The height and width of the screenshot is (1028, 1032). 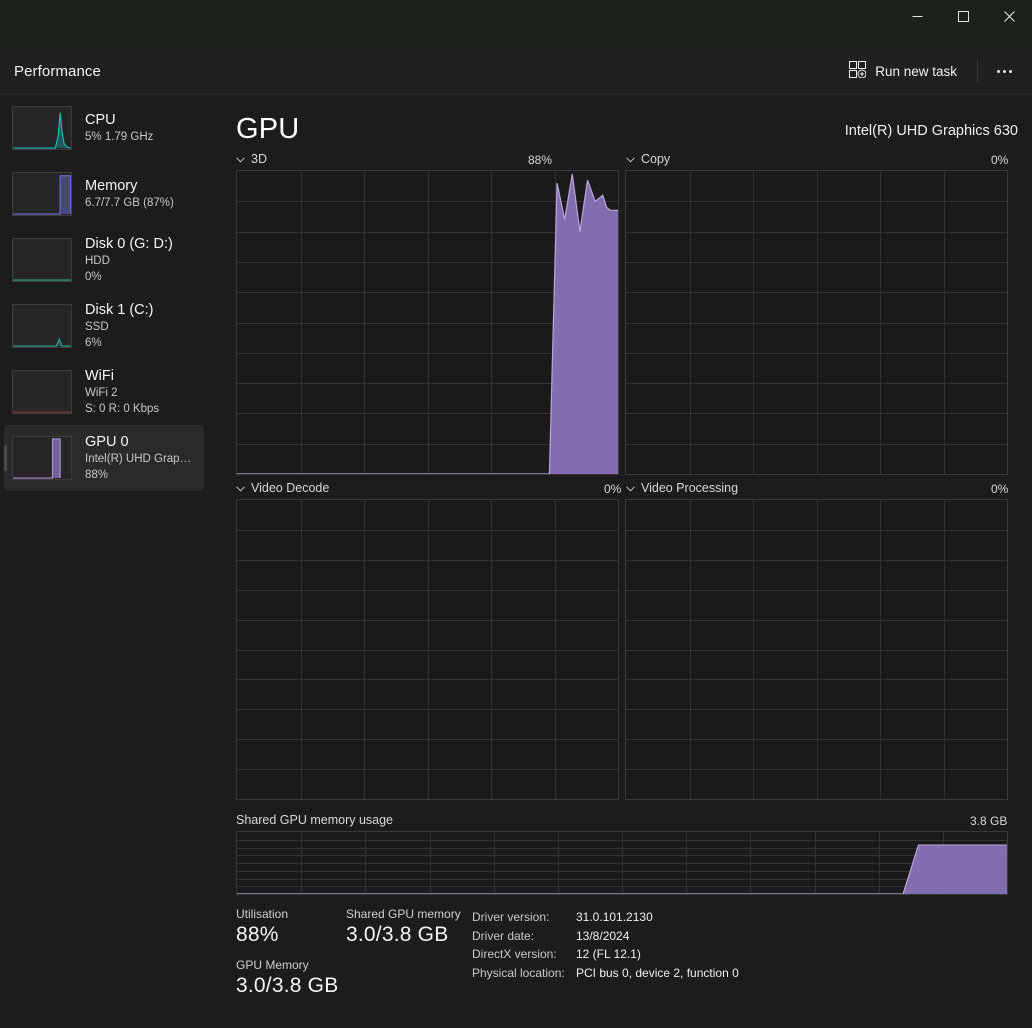 What do you see at coordinates (119, 326) in the screenshot?
I see `sidebar-item-text: Disk 1 (C:) SSD 6%` at bounding box center [119, 326].